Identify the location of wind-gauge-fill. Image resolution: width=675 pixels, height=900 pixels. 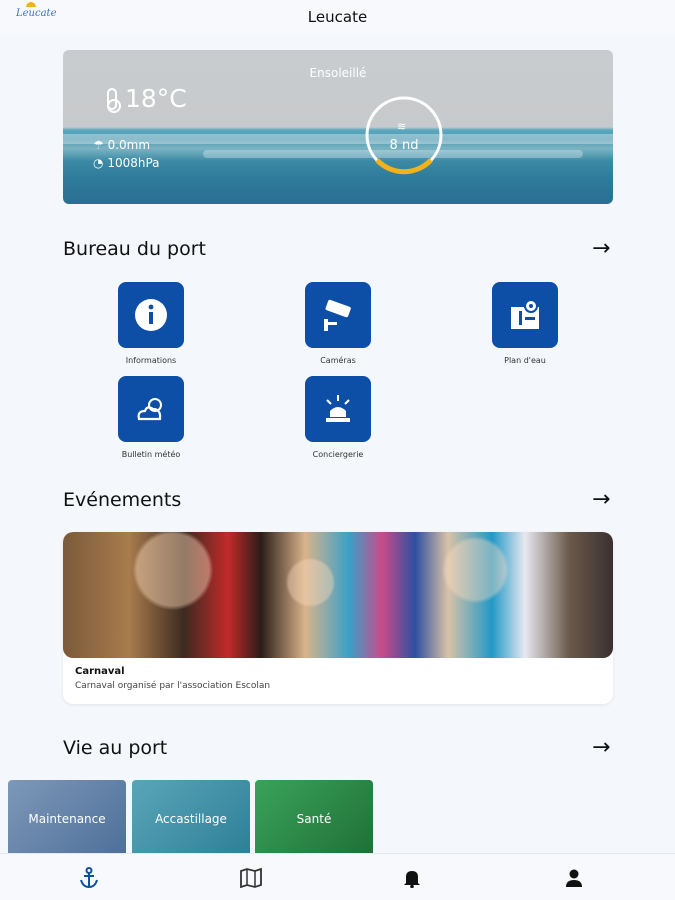
(404, 166).